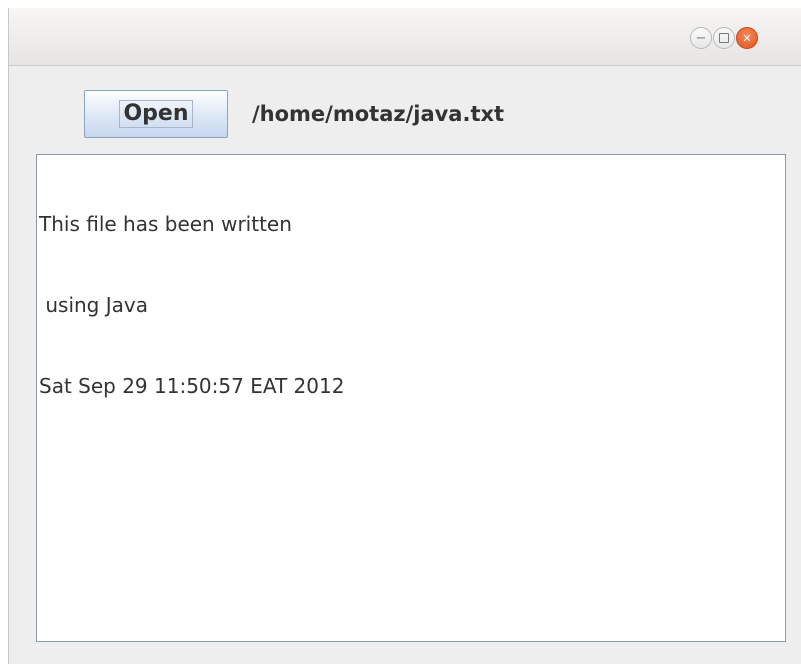  I want to click on open-button: Open, so click(156, 114).